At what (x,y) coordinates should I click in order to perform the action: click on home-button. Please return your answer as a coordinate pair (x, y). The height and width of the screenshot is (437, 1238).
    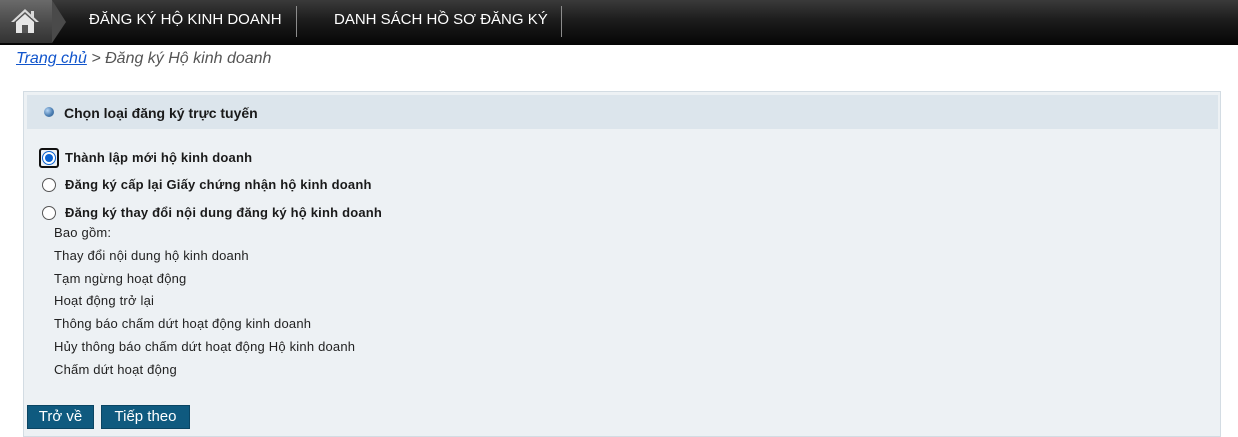
    Looking at the image, I should click on (26, 21).